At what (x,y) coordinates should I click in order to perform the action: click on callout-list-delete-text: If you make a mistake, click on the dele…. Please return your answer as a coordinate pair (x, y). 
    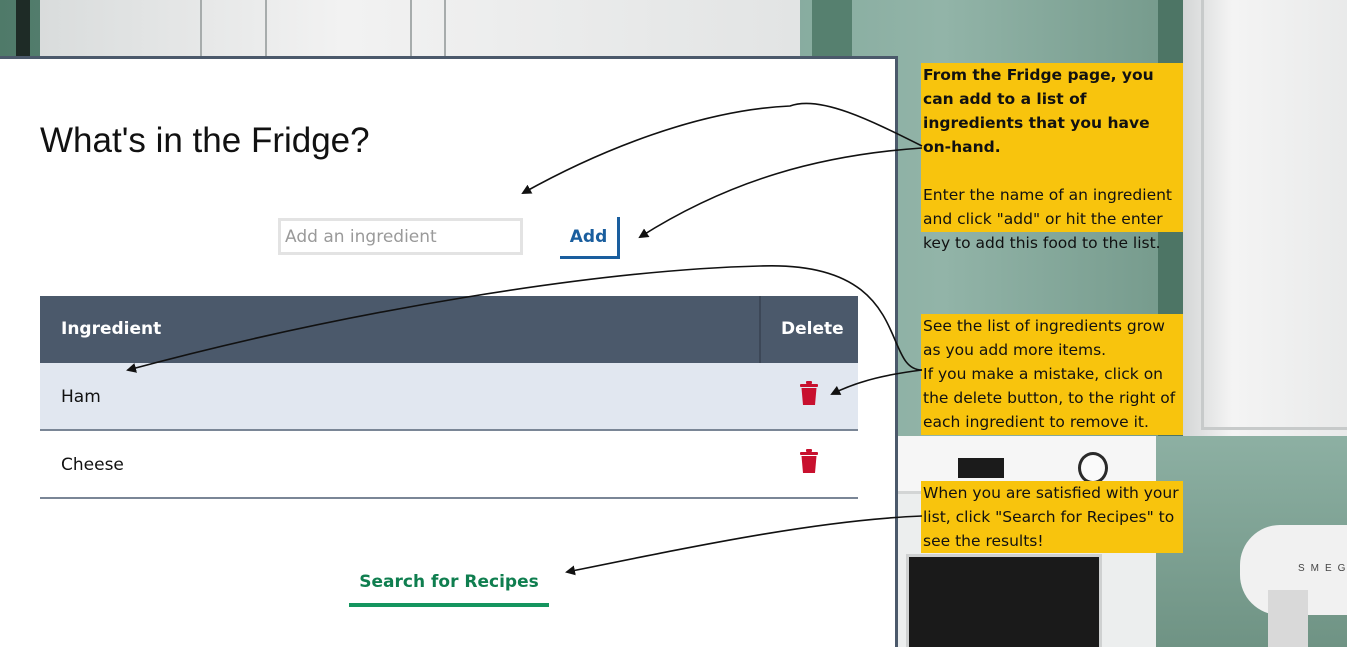
    Looking at the image, I should click on (1049, 398).